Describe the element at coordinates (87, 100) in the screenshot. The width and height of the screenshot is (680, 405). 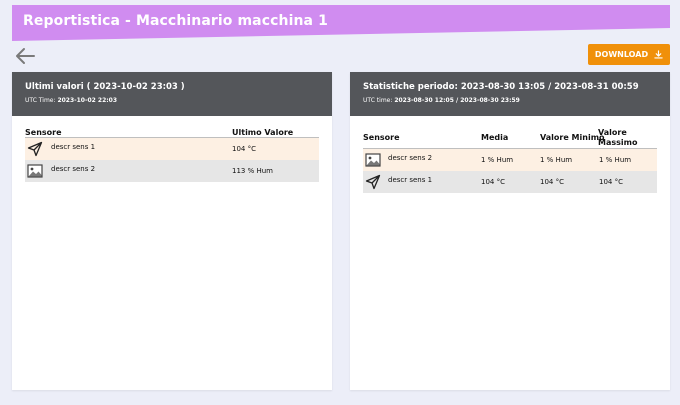
I see `utc-value: 2023-10-02 22:03` at that location.